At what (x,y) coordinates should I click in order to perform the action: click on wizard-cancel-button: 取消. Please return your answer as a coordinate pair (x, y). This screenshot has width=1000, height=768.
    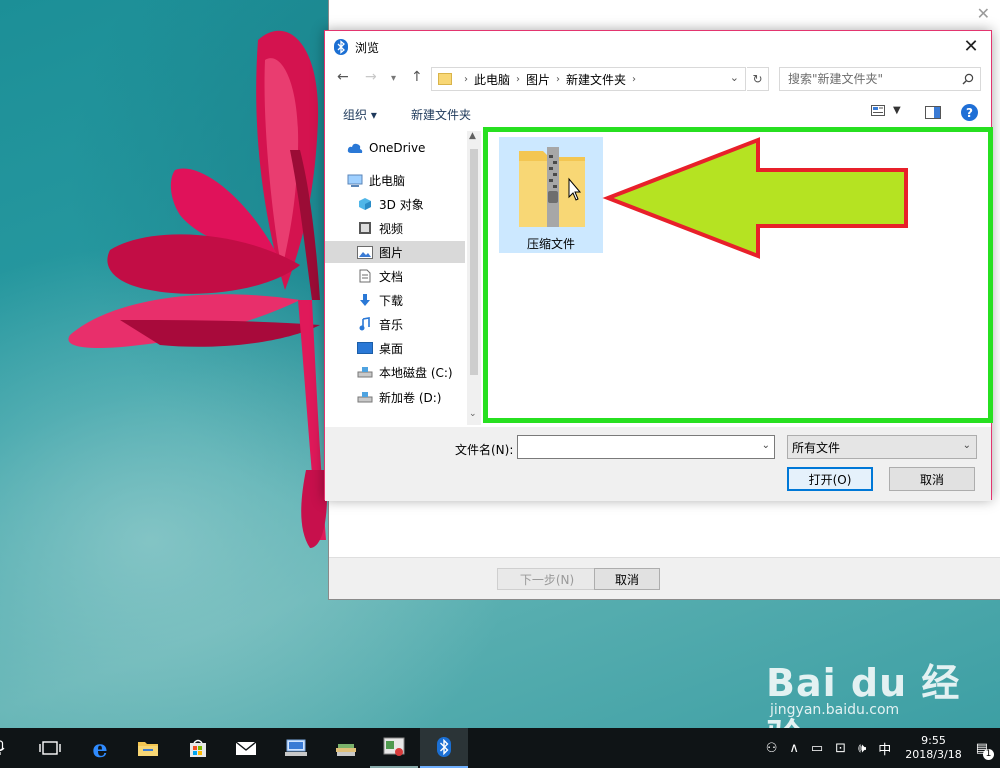
    Looking at the image, I should click on (627, 579).